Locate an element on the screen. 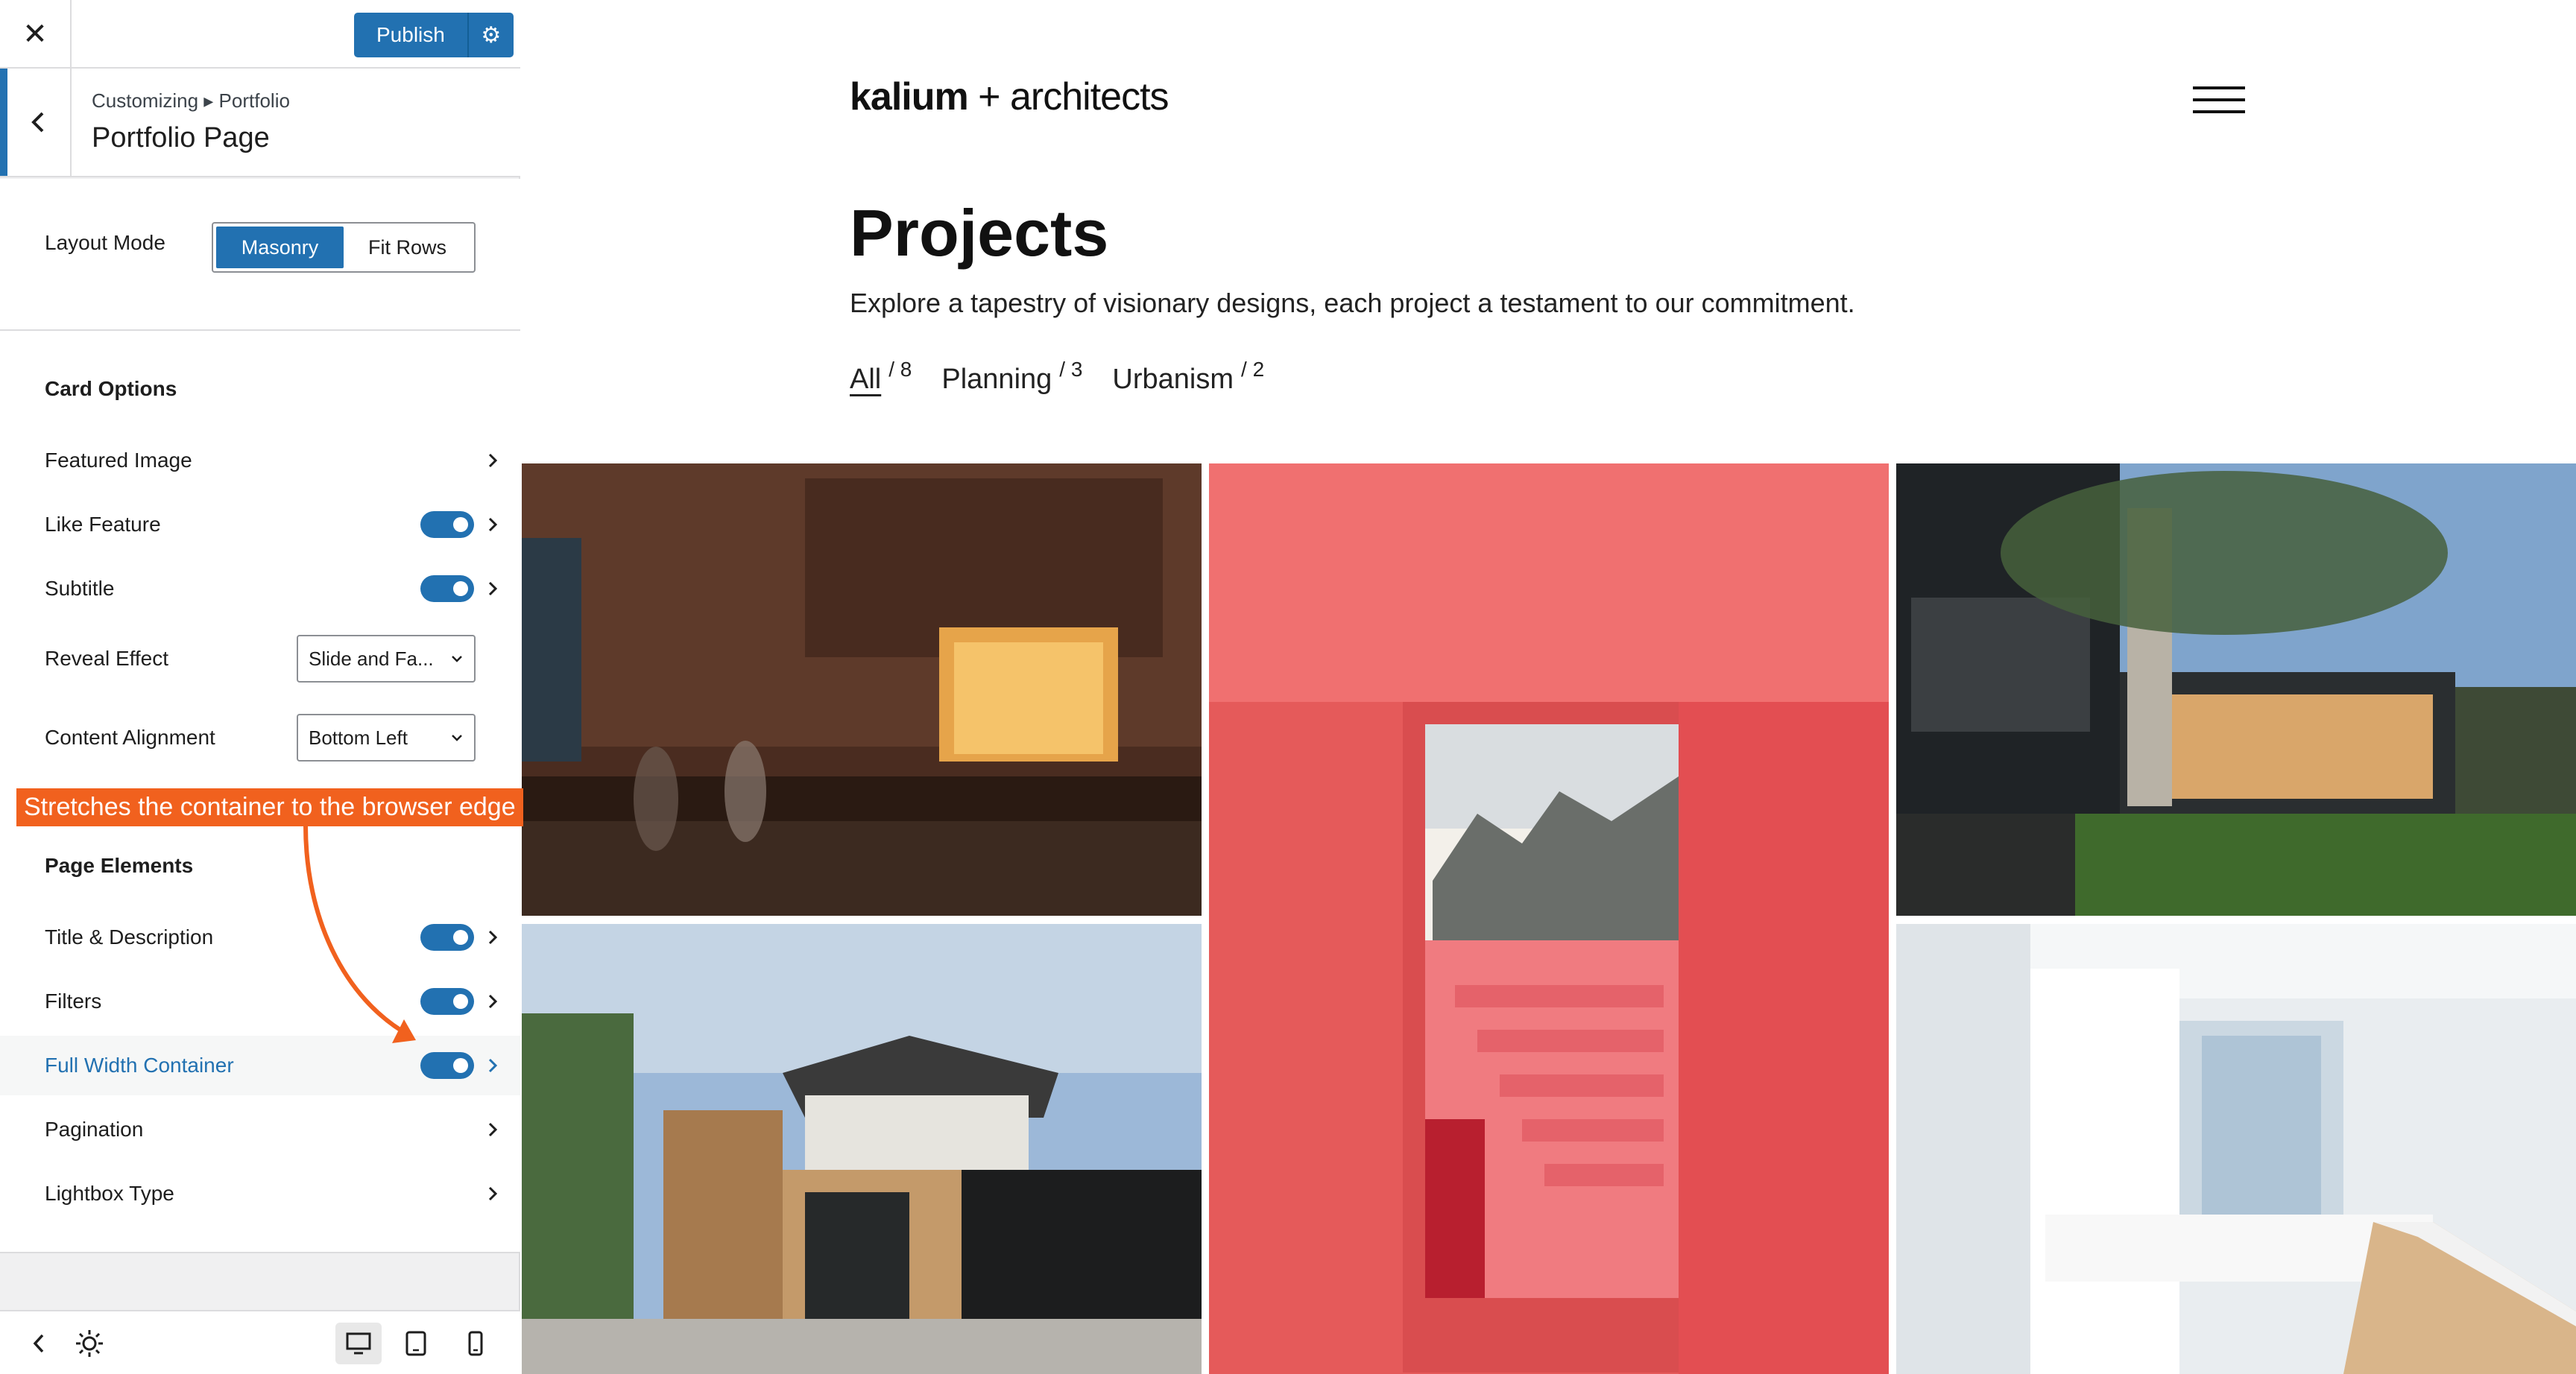  content-alignment-select: Bottom Left is located at coordinates (386, 738).